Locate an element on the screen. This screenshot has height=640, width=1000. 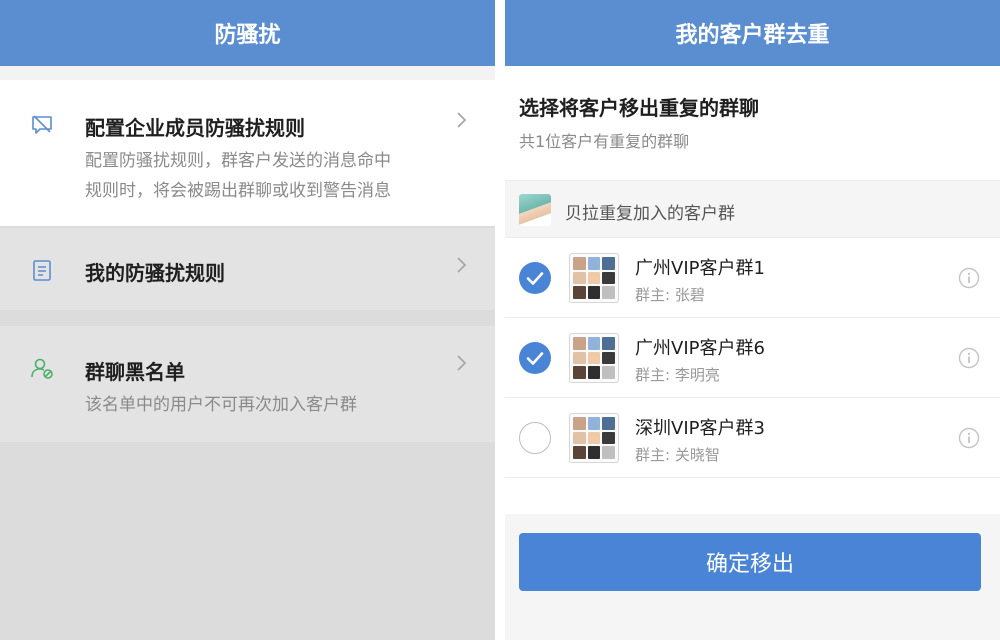
section-subheading: 共1位客户有重复的群聊 is located at coordinates (604, 141).